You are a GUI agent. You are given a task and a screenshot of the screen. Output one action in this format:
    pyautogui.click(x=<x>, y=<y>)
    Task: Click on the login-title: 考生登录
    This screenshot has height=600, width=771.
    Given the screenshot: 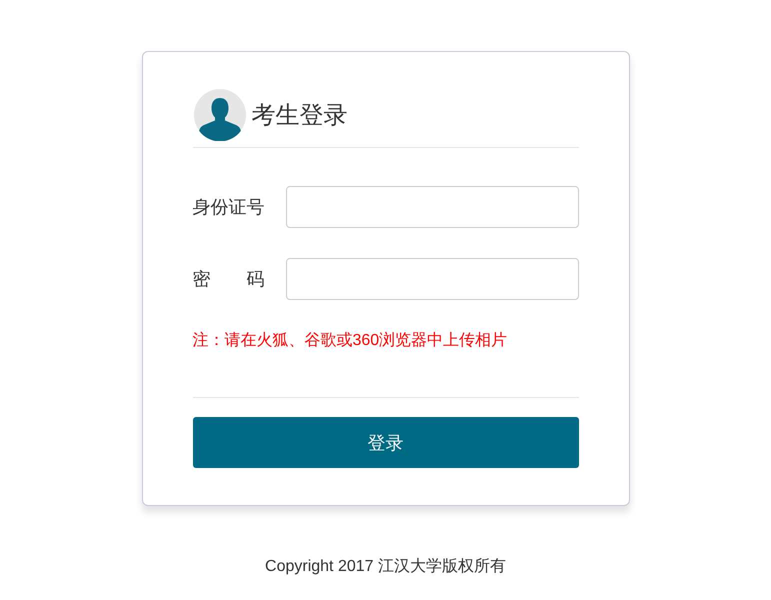 What is the action you would take?
    pyautogui.click(x=300, y=115)
    